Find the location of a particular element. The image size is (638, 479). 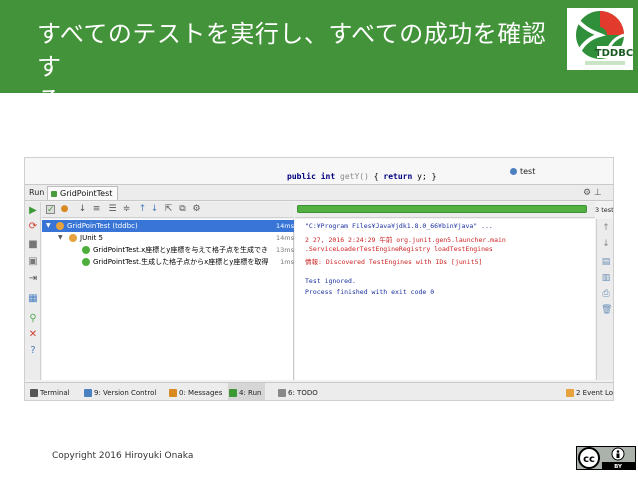

editor-area: public int getY() { return y; } test is located at coordinates (319, 171).